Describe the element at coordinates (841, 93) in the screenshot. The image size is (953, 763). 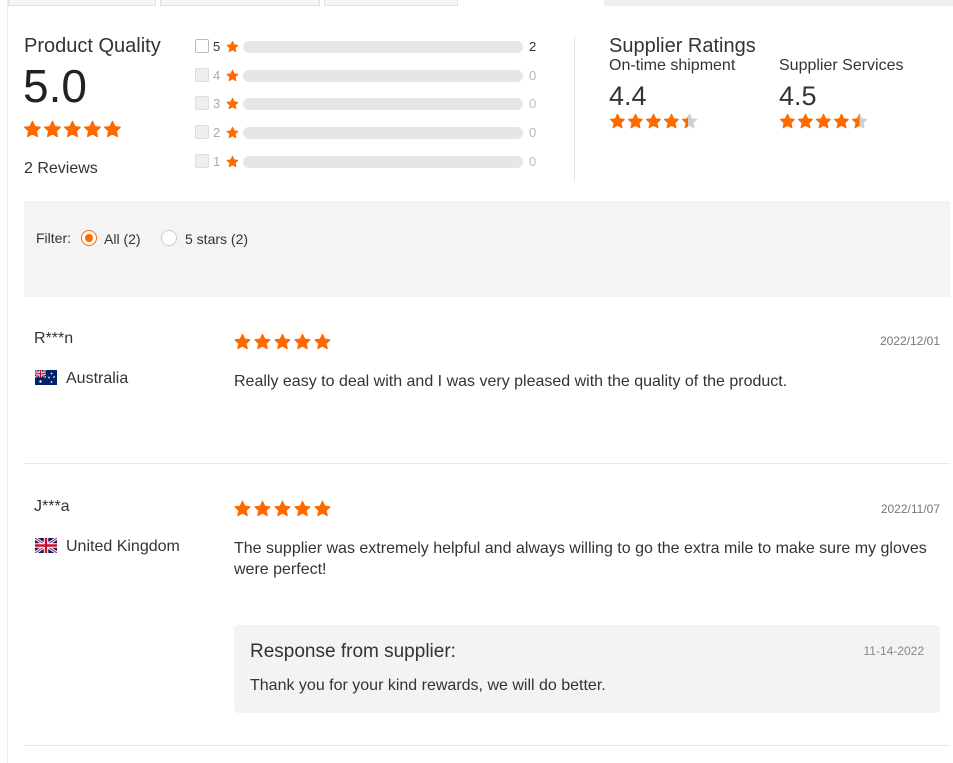
I see `supplier-rating-services: Supplier Services 4.5` at that location.